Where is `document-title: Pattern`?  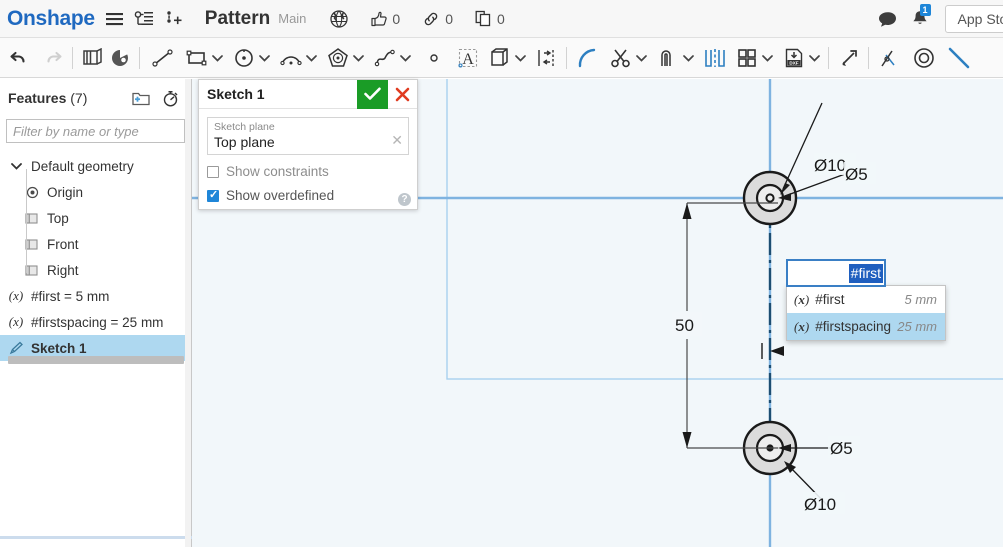
document-title: Pattern is located at coordinates (237, 19).